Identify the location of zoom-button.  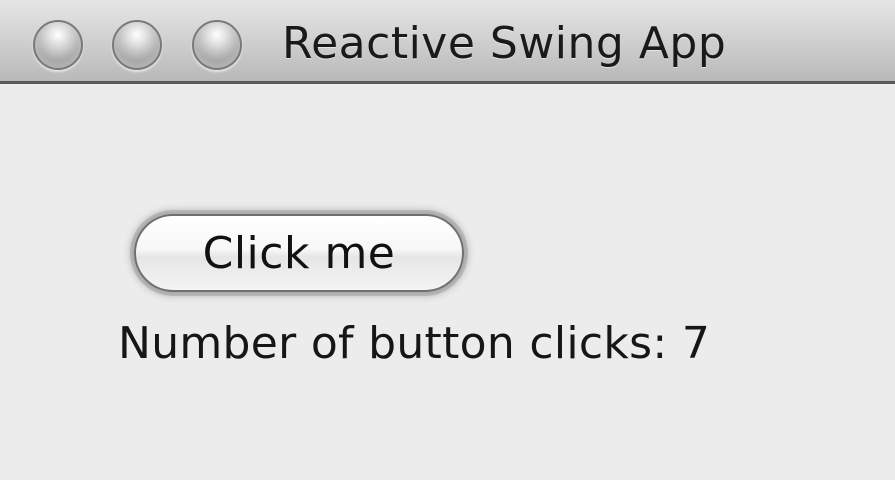
(217, 45).